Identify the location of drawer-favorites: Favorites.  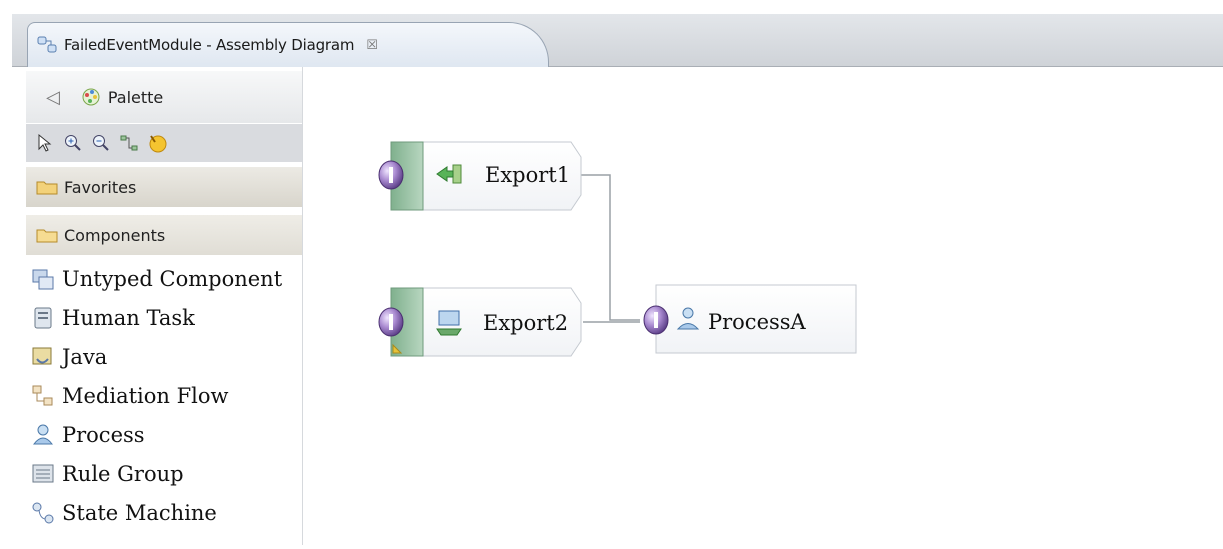
(164, 187).